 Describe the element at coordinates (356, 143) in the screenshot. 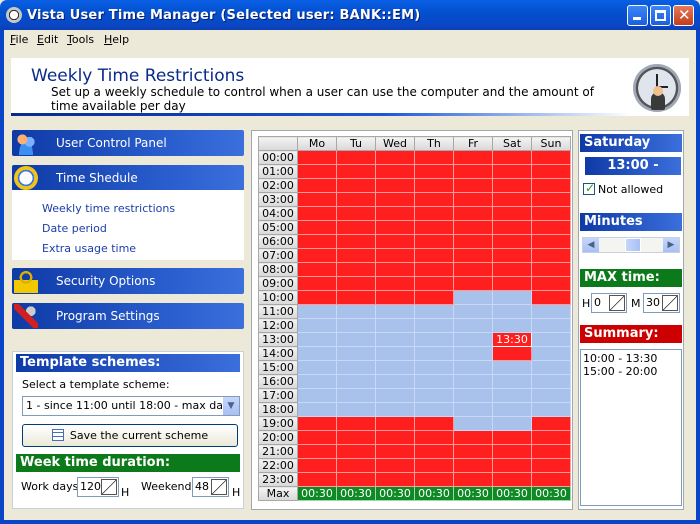

I see `day-header: Tu` at that location.